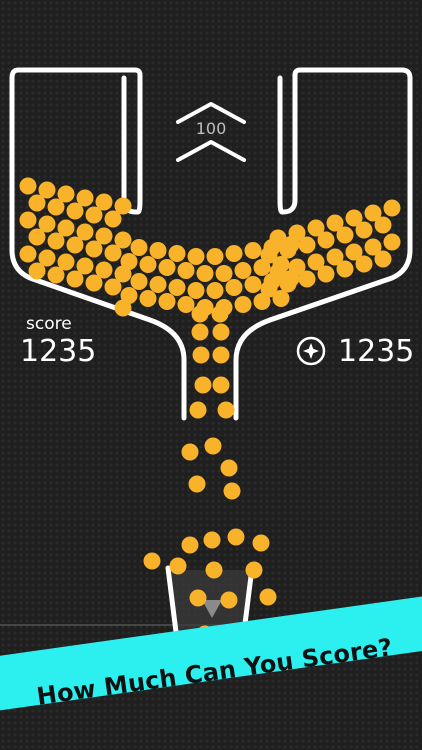 The height and width of the screenshot is (750, 422). Describe the element at coordinates (49, 324) in the screenshot. I see `score-label: score` at that location.